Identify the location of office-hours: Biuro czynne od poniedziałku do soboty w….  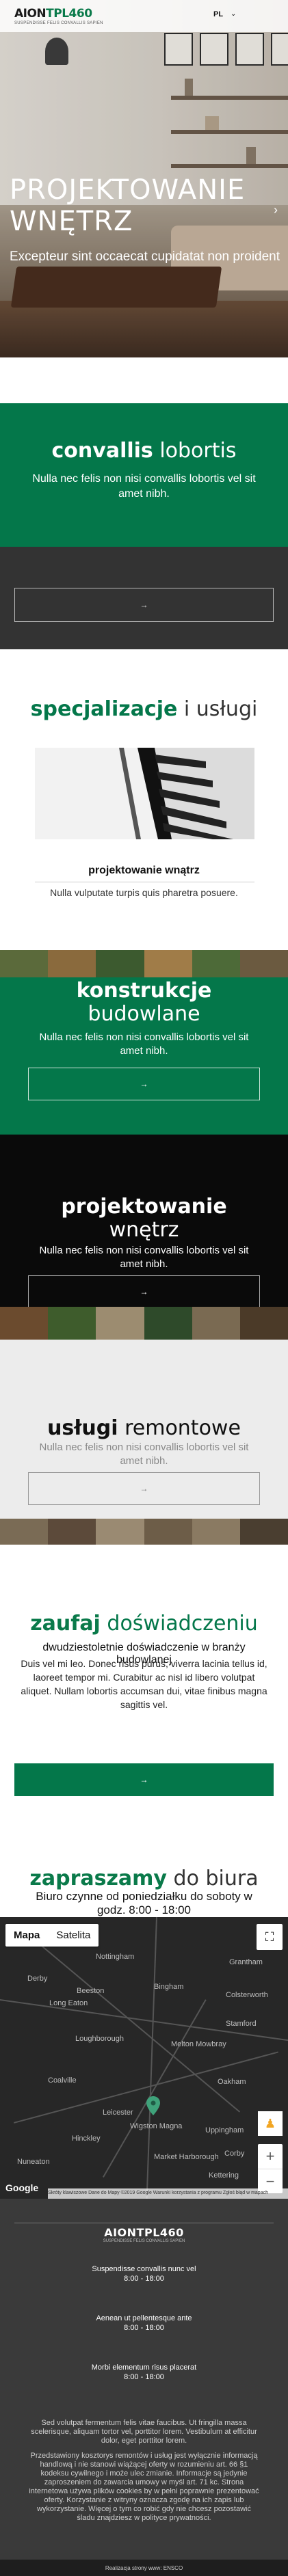
(144, 1903).